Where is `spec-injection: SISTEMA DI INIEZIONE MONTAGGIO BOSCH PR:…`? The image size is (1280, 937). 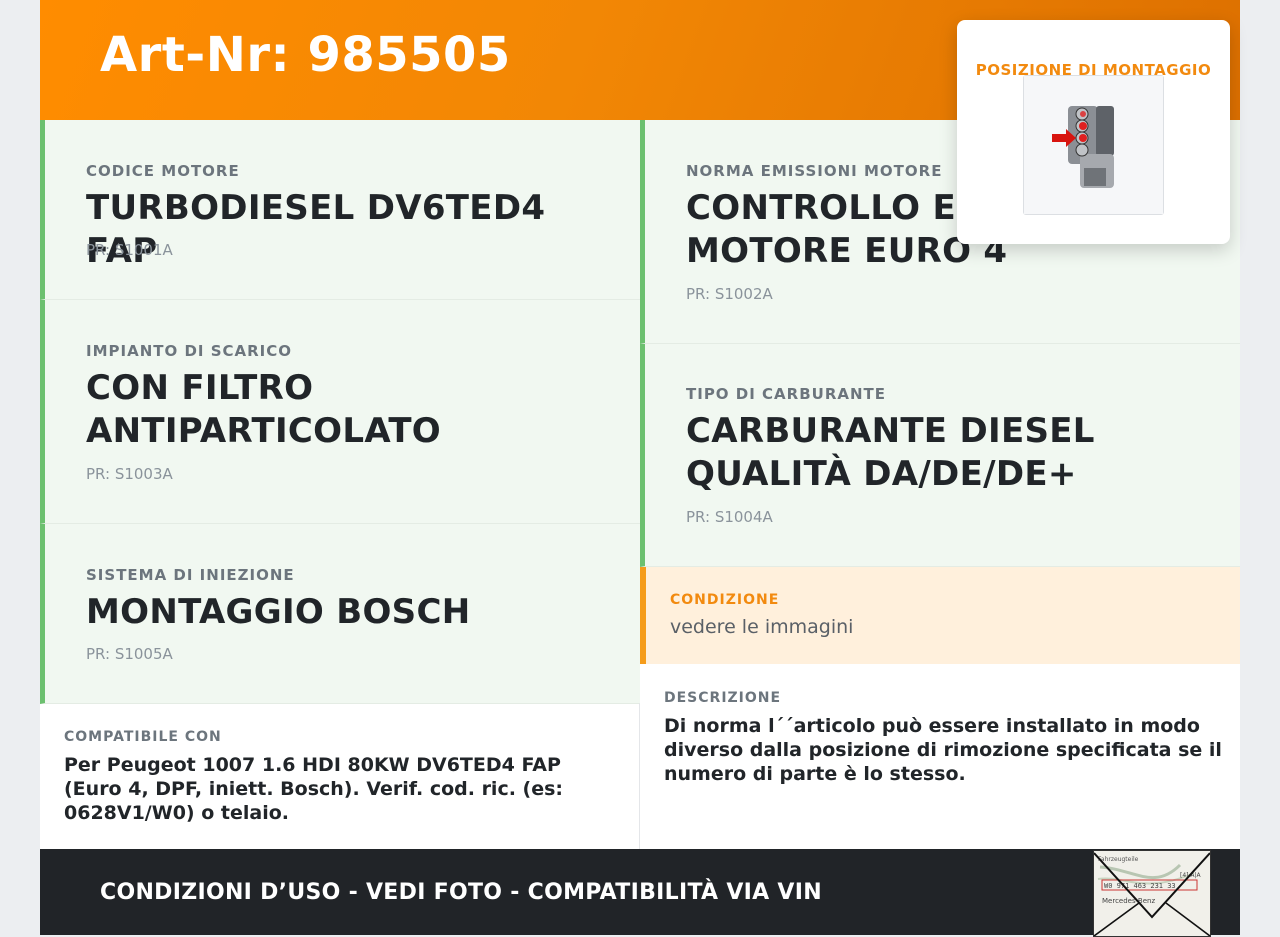
spec-injection: SISTEMA DI INIEZIONE MONTAGGIO BOSCH PR:… is located at coordinates (340, 614).